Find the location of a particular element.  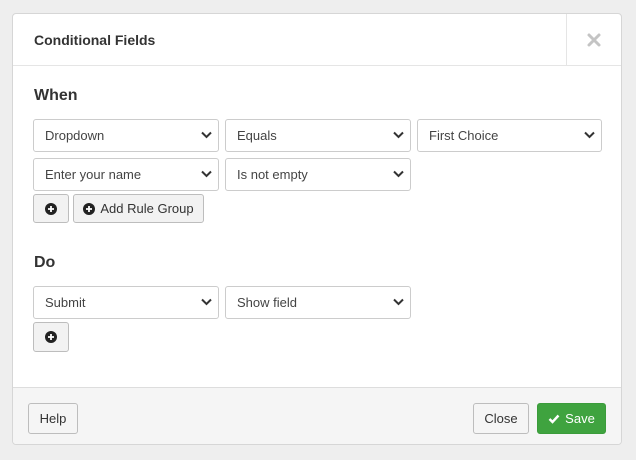

rule-2-field-select: Enter your name is located at coordinates (126, 174).